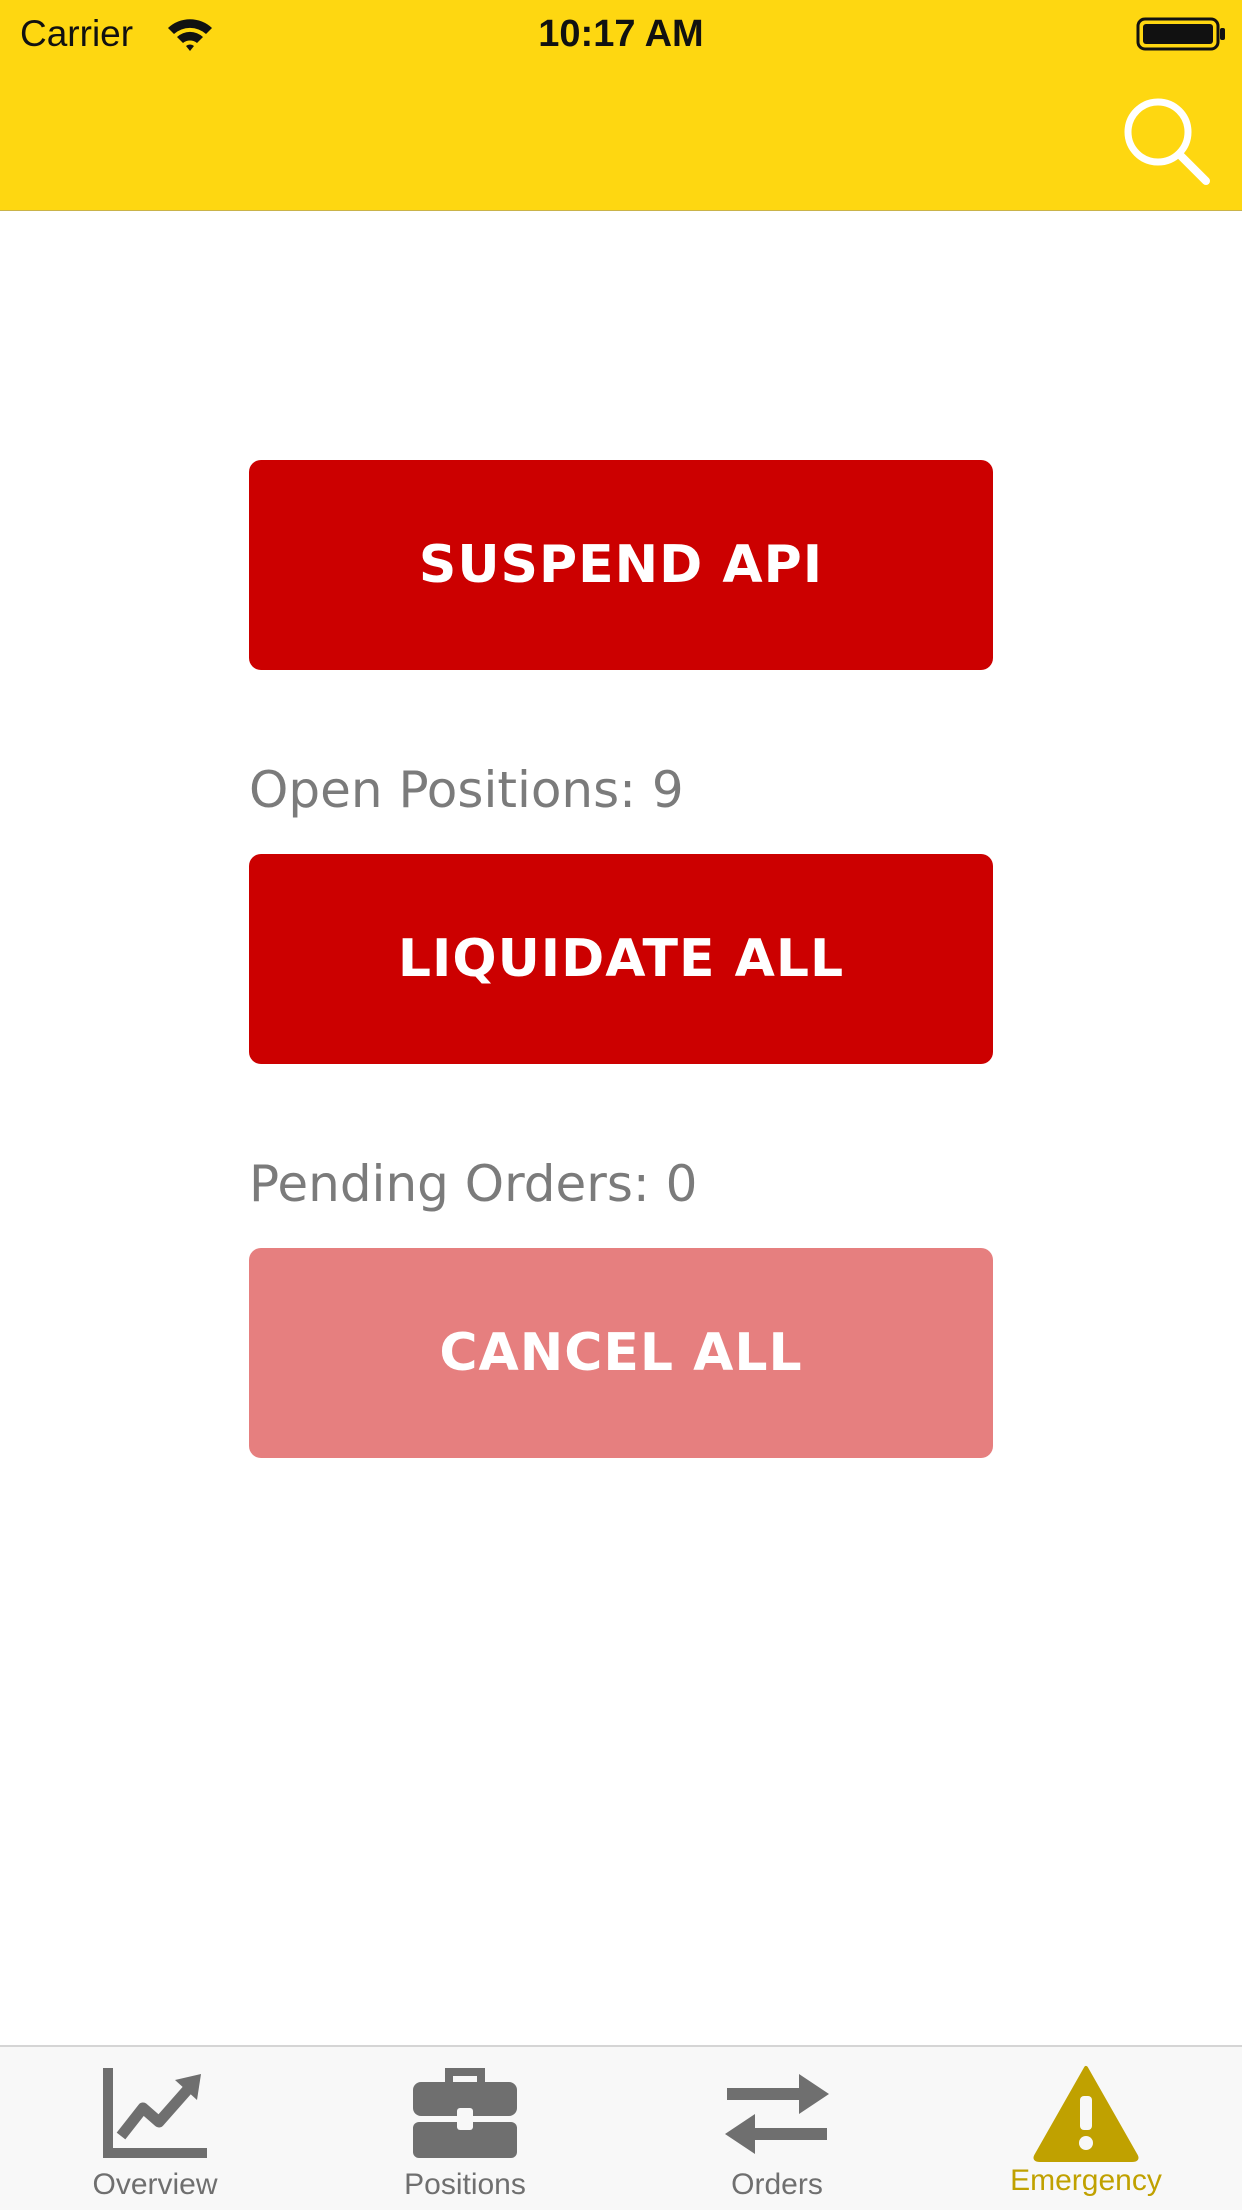  What do you see at coordinates (621, 105) in the screenshot?
I see `top-header: Carrier 10:17 AM` at bounding box center [621, 105].